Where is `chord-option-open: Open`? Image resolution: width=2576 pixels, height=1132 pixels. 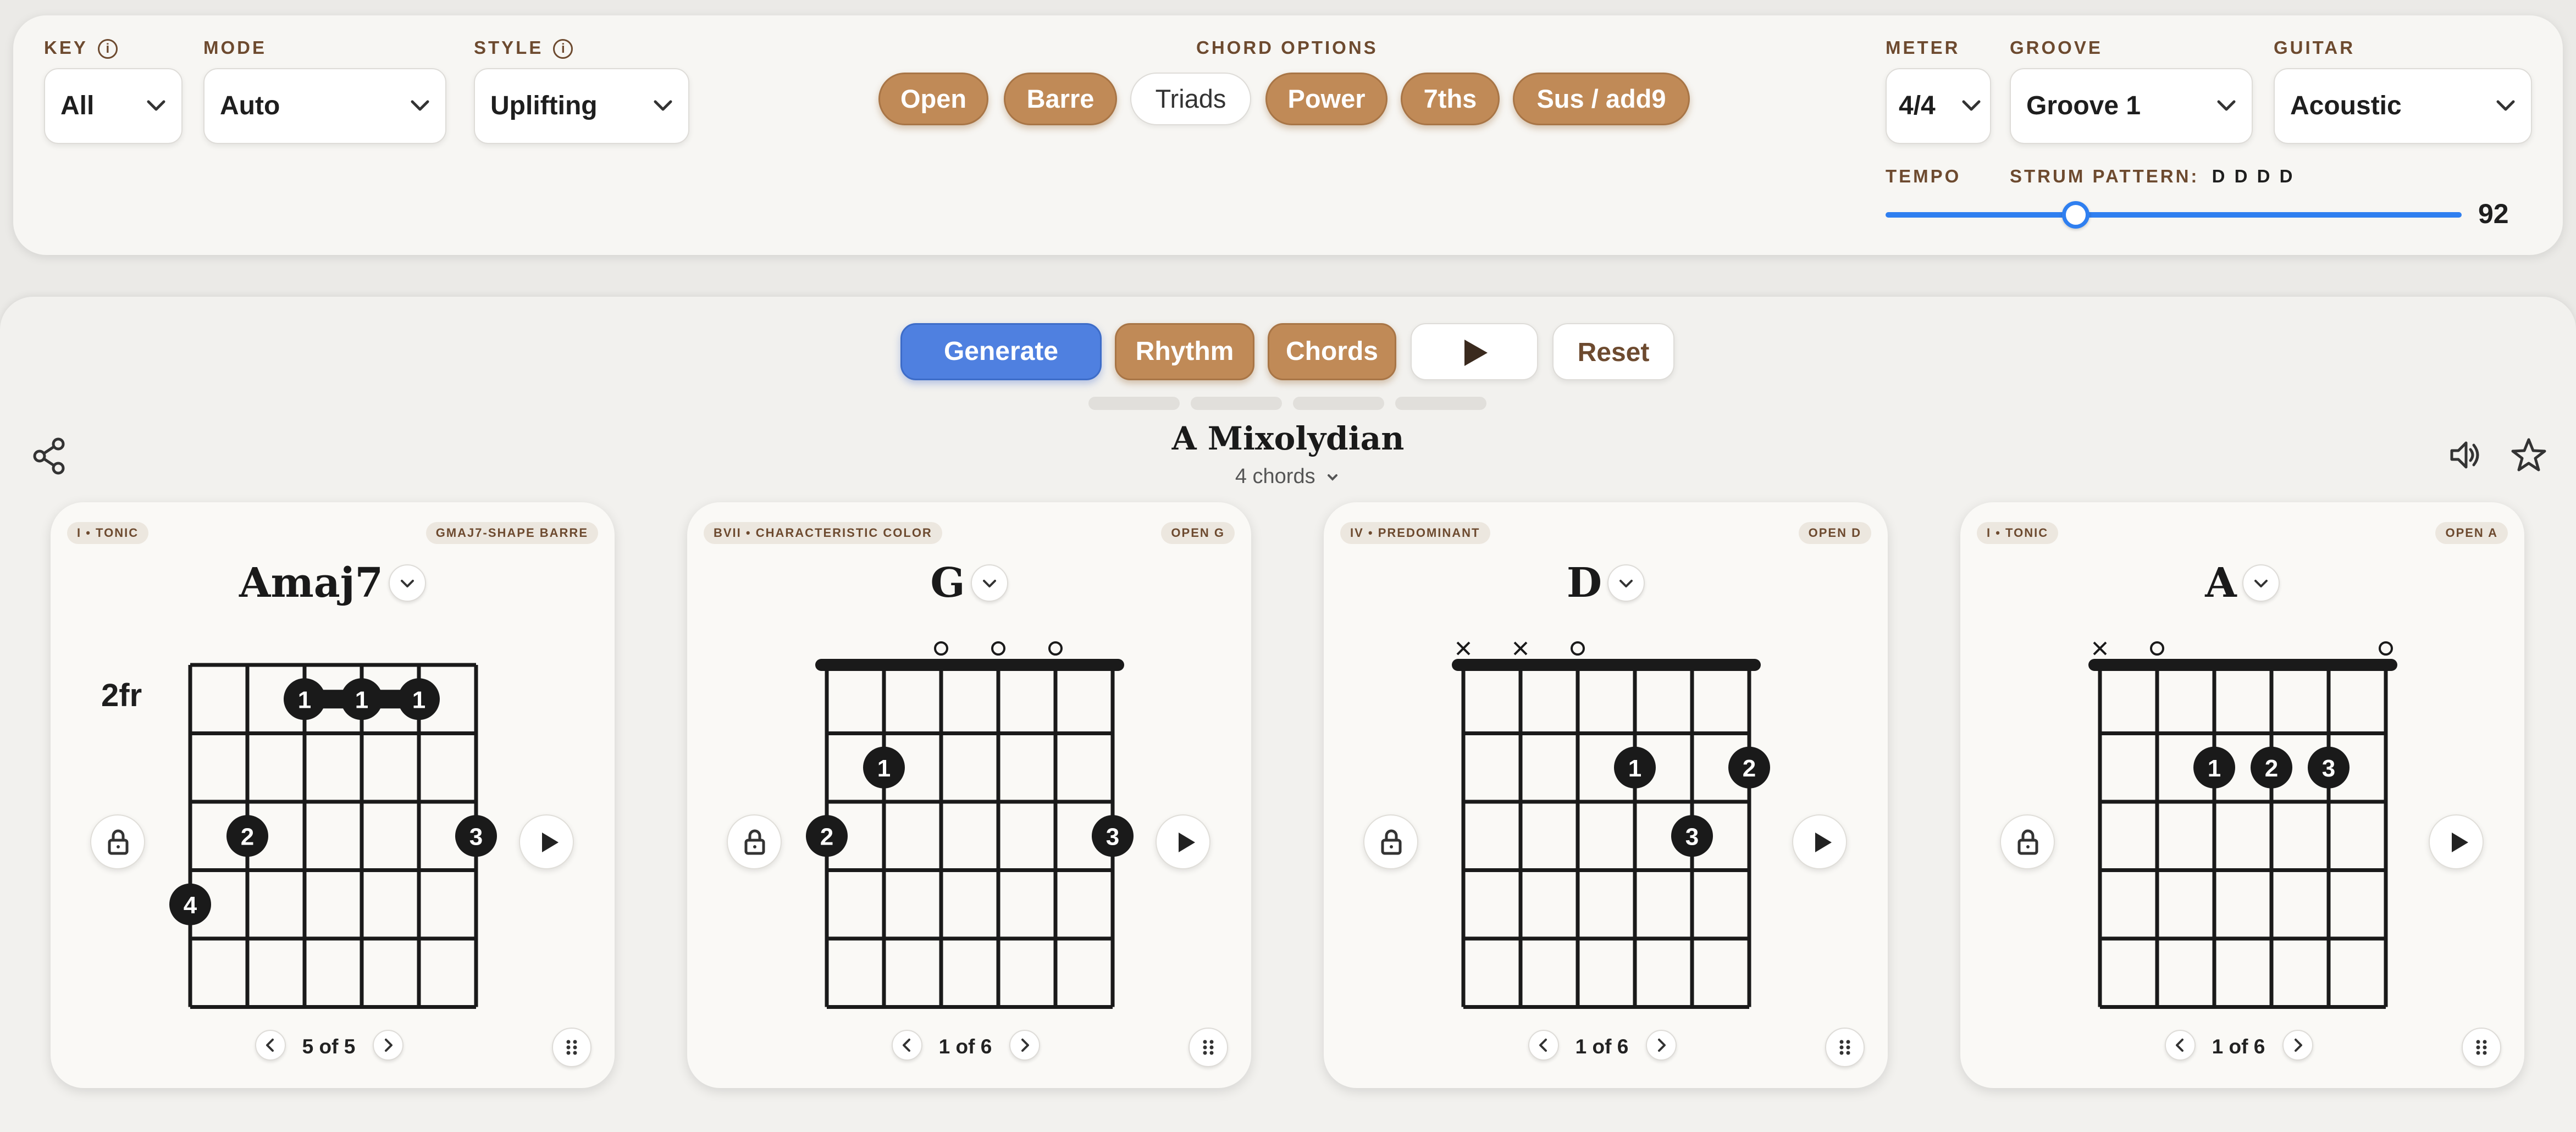 chord-option-open: Open is located at coordinates (933, 99).